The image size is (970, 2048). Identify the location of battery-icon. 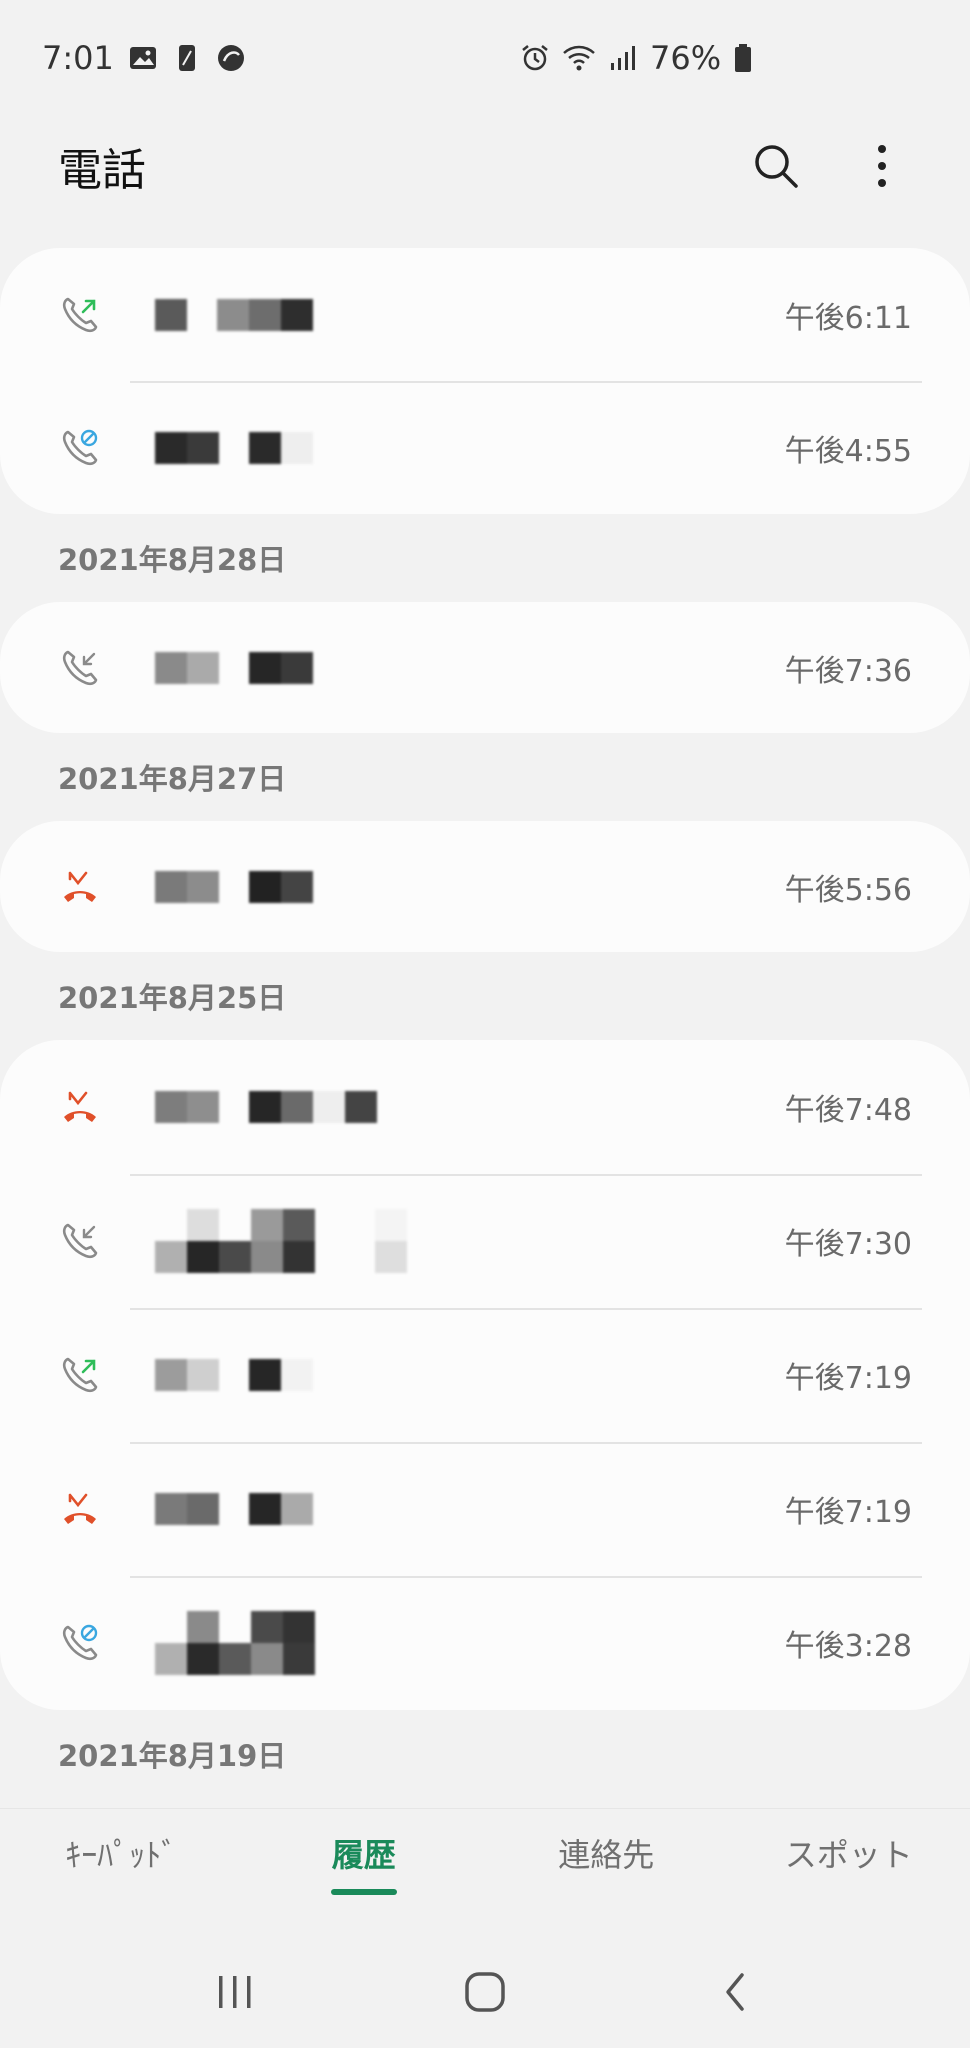
(743, 58).